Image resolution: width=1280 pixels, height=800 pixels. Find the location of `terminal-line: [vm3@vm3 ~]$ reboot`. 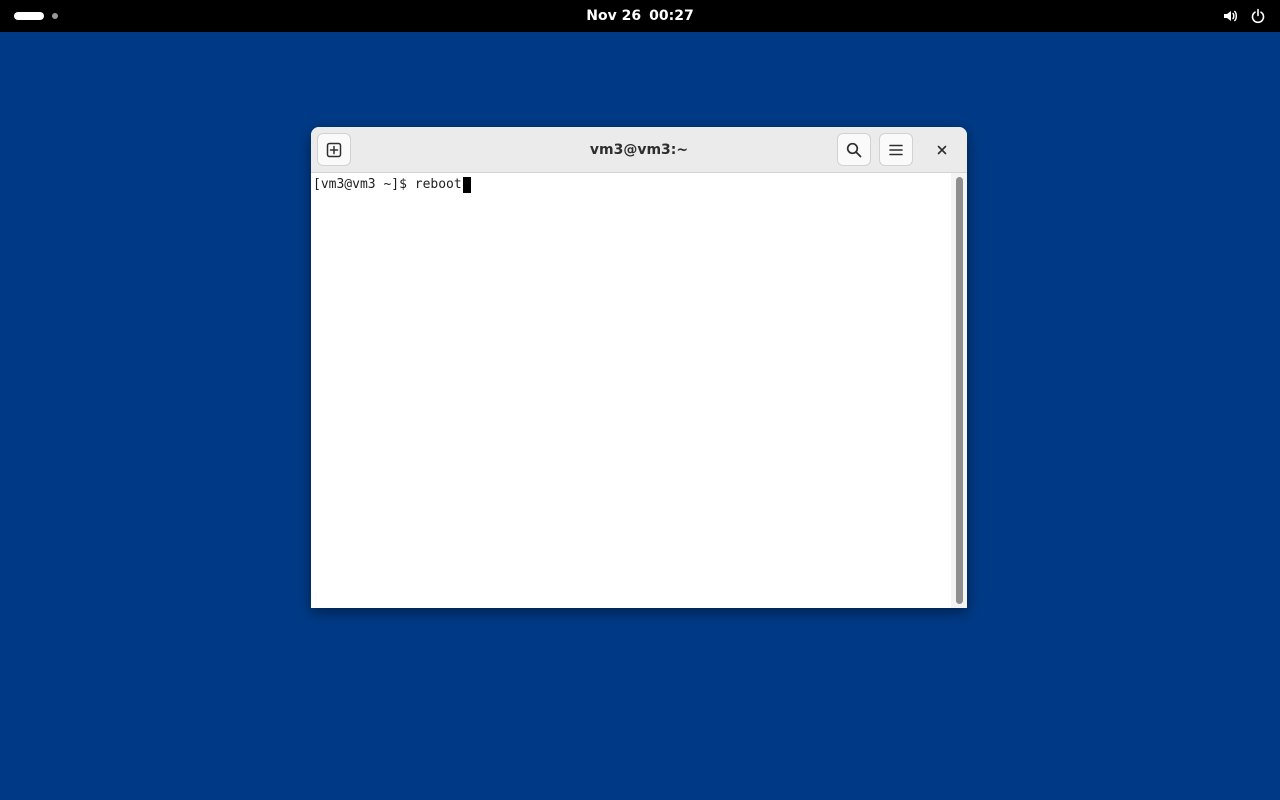

terminal-line: [vm3@vm3 ~]$ reboot is located at coordinates (392, 184).